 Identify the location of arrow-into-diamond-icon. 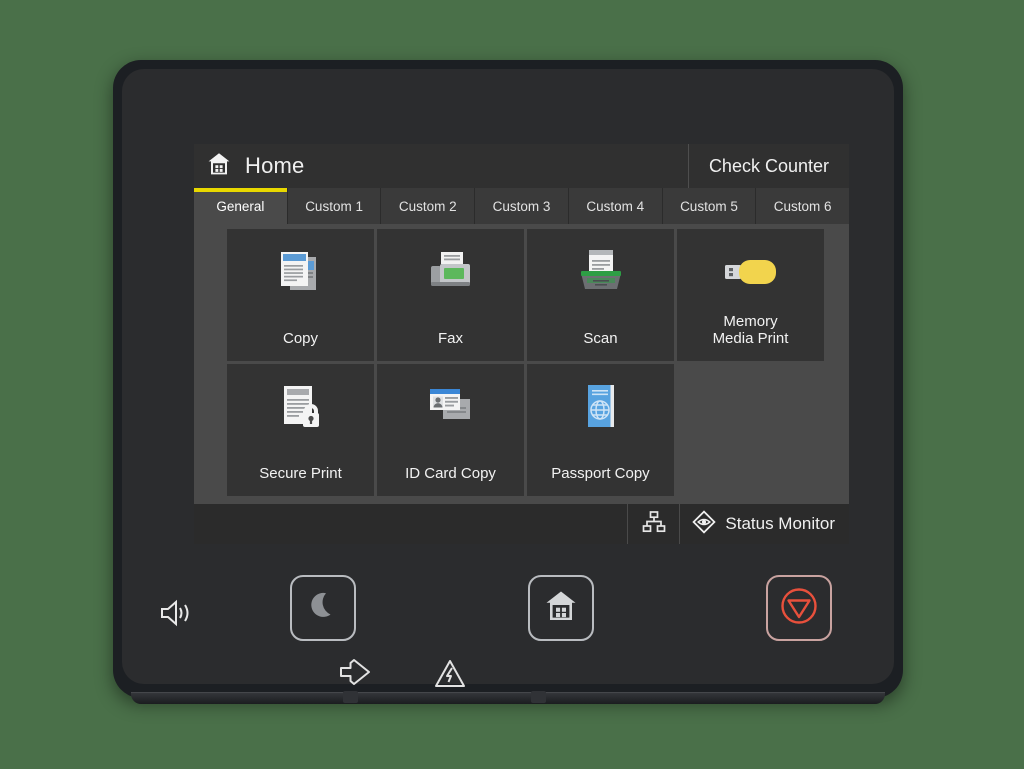
(355, 674).